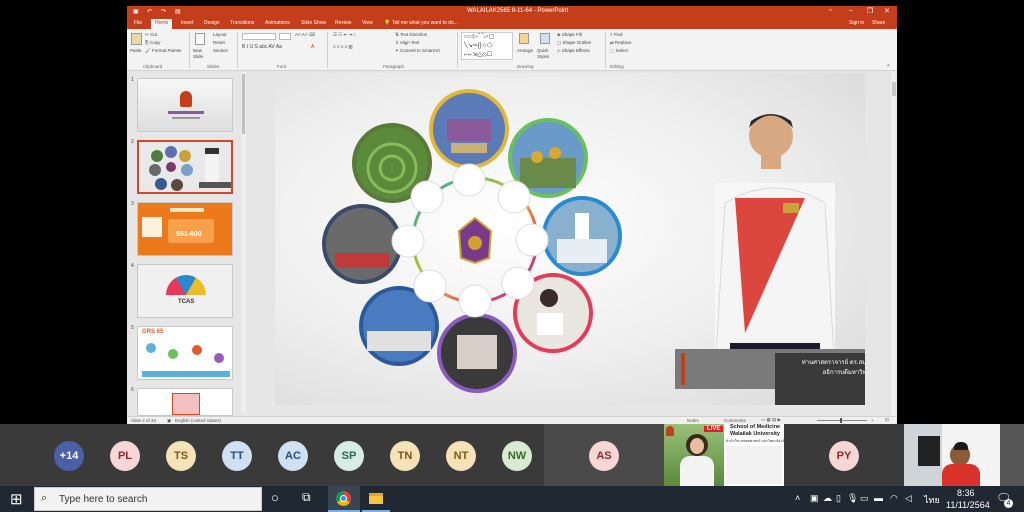 Image resolution: width=1024 pixels, height=512 pixels. What do you see at coordinates (219, 42) in the screenshot?
I see `reset-button: Reset` at bounding box center [219, 42].